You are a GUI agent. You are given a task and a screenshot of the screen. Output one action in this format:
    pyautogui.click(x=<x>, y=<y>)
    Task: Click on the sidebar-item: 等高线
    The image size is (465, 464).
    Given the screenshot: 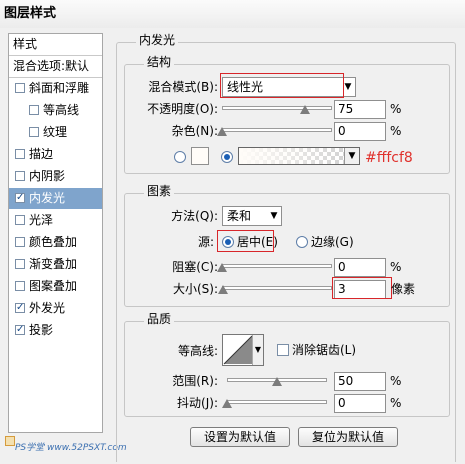 What is the action you would take?
    pyautogui.click(x=55, y=110)
    